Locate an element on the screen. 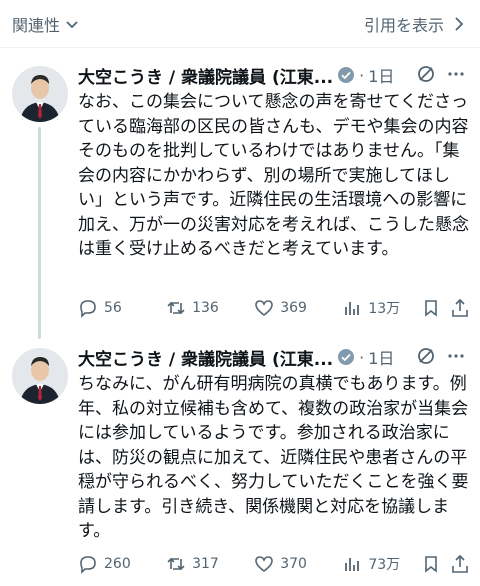 This screenshot has width=480, height=586. retweet-count: 136 is located at coordinates (205, 308).